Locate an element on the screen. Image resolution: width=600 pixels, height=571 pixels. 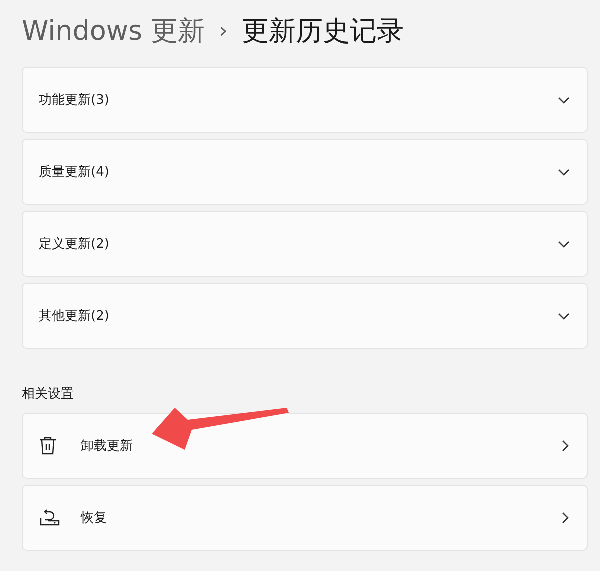
settings-link-row: 恢复 is located at coordinates (305, 518).